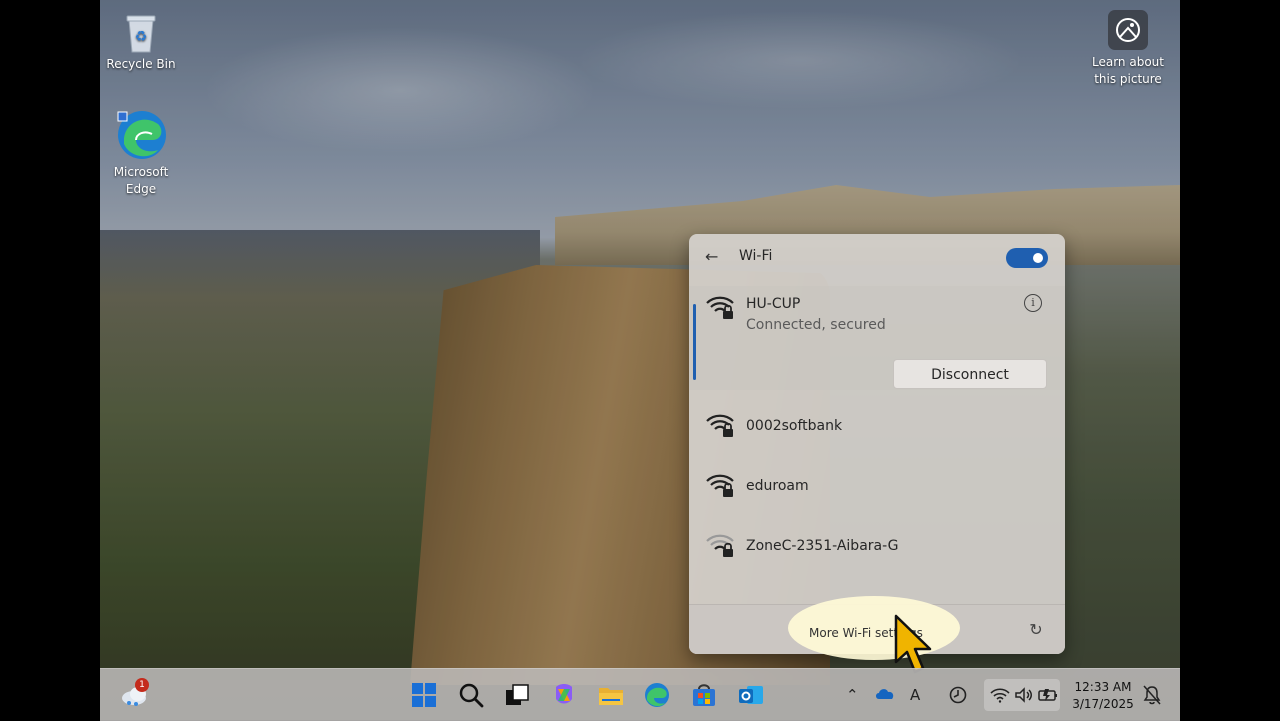  I want to click on task-view-icon, so click(517, 695).